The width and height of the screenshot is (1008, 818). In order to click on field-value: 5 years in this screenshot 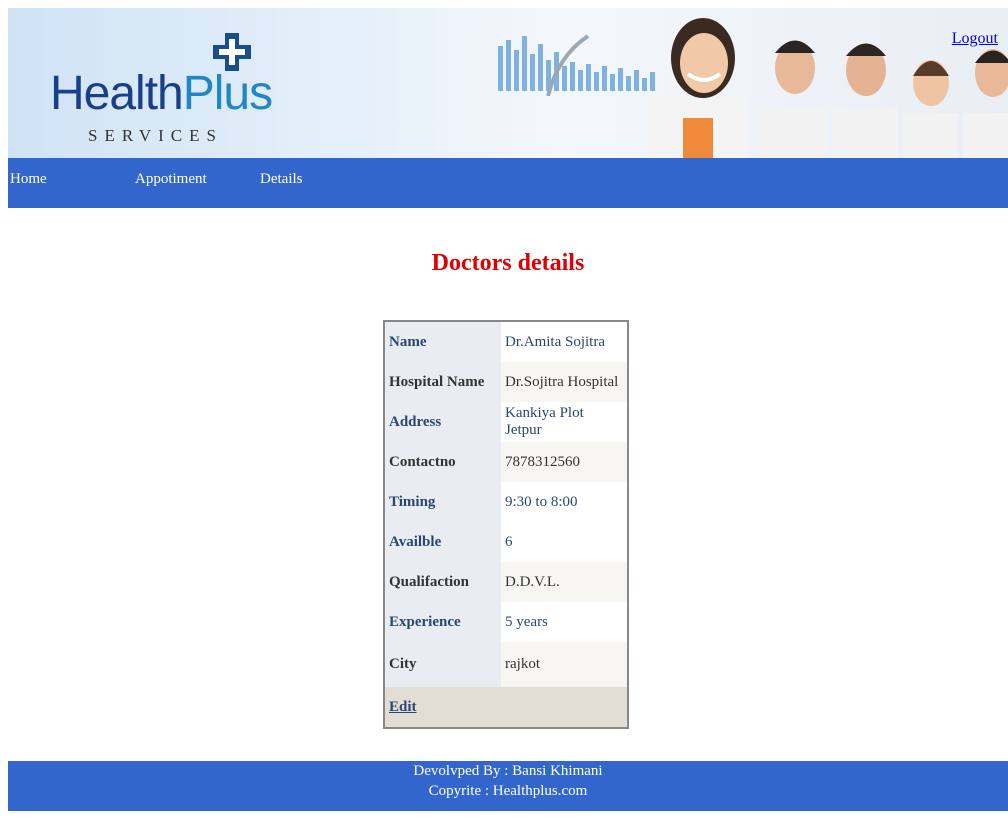, I will do `click(564, 622)`.